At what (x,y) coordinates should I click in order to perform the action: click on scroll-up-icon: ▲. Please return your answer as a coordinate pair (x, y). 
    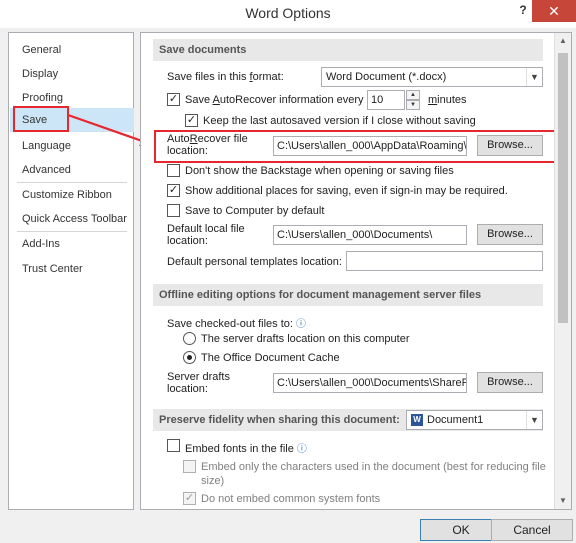
    Looking at the image, I should click on (563, 41).